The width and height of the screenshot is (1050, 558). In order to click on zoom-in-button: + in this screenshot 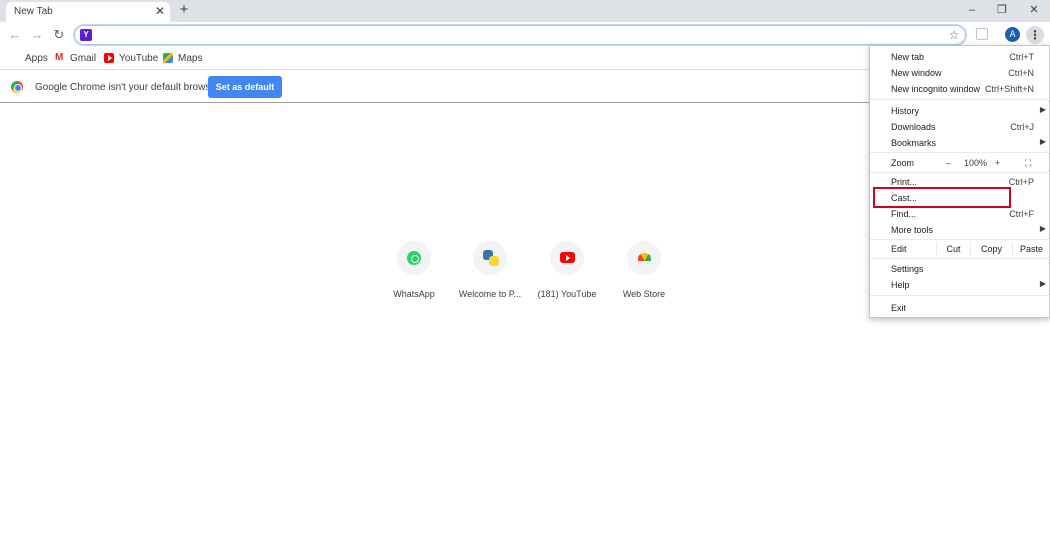, I will do `click(997, 163)`.